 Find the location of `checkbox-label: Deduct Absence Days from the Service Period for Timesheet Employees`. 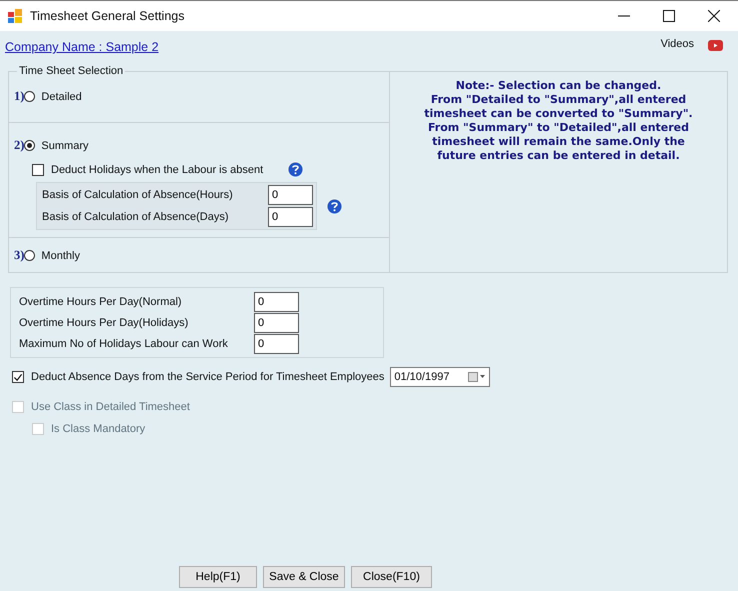

checkbox-label: Deduct Absence Days from the Service Period for Timesheet Employees is located at coordinates (207, 377).